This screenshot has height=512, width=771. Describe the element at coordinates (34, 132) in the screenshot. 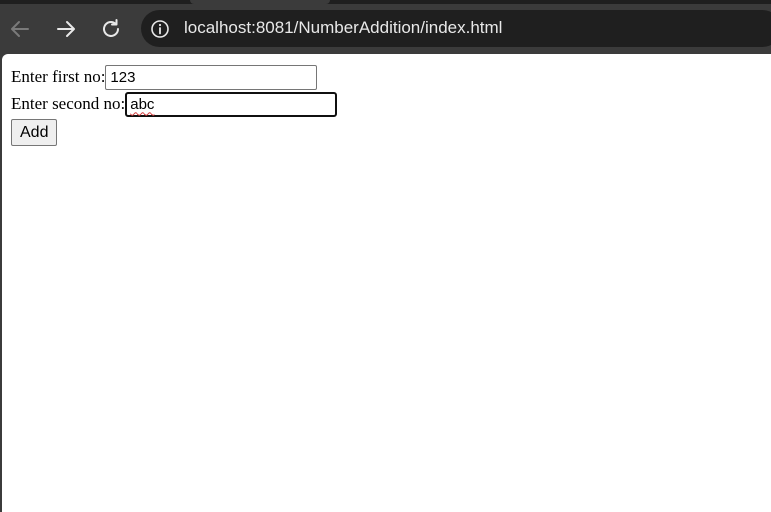

I see `add-button: Add` at that location.